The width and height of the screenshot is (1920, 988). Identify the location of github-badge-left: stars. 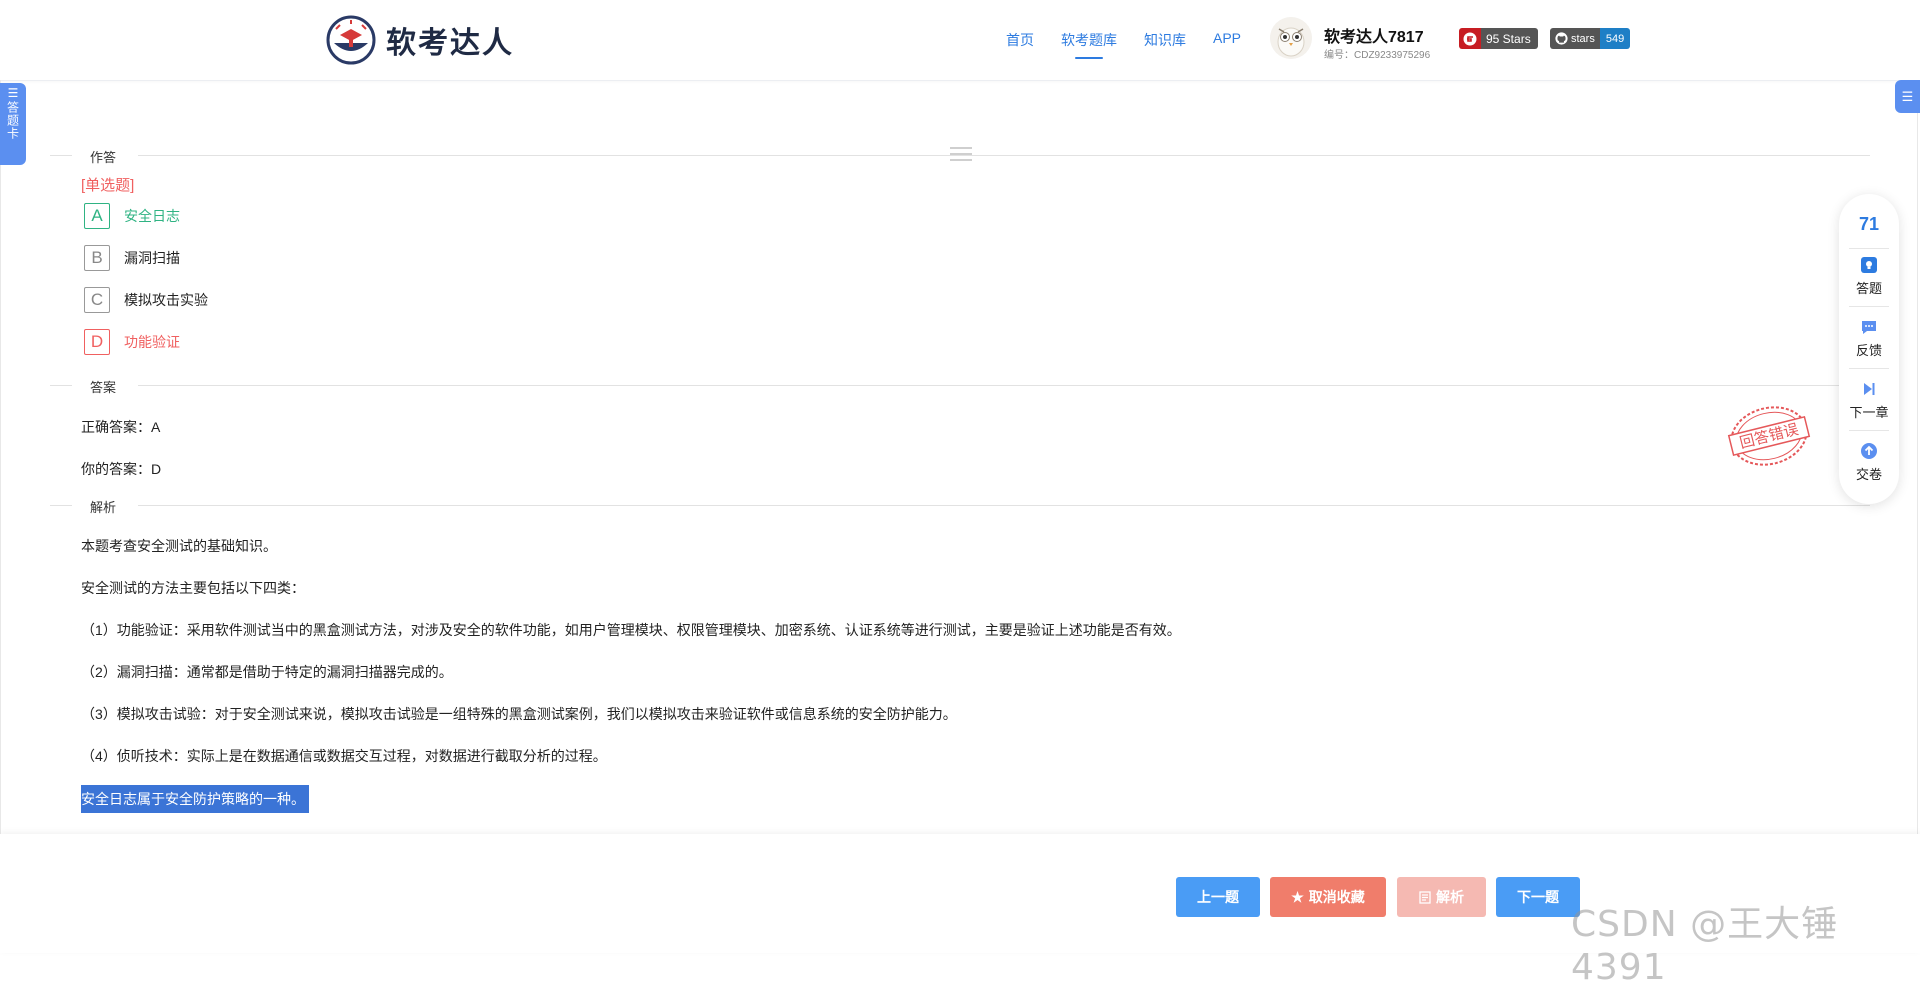
(1575, 38).